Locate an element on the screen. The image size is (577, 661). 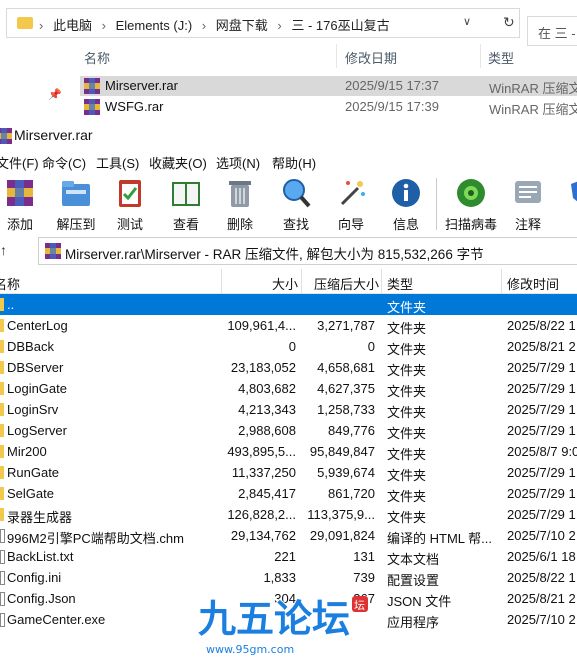
explorer-column-header: 名称 修改日期 类型 is located at coordinates (327, 56).